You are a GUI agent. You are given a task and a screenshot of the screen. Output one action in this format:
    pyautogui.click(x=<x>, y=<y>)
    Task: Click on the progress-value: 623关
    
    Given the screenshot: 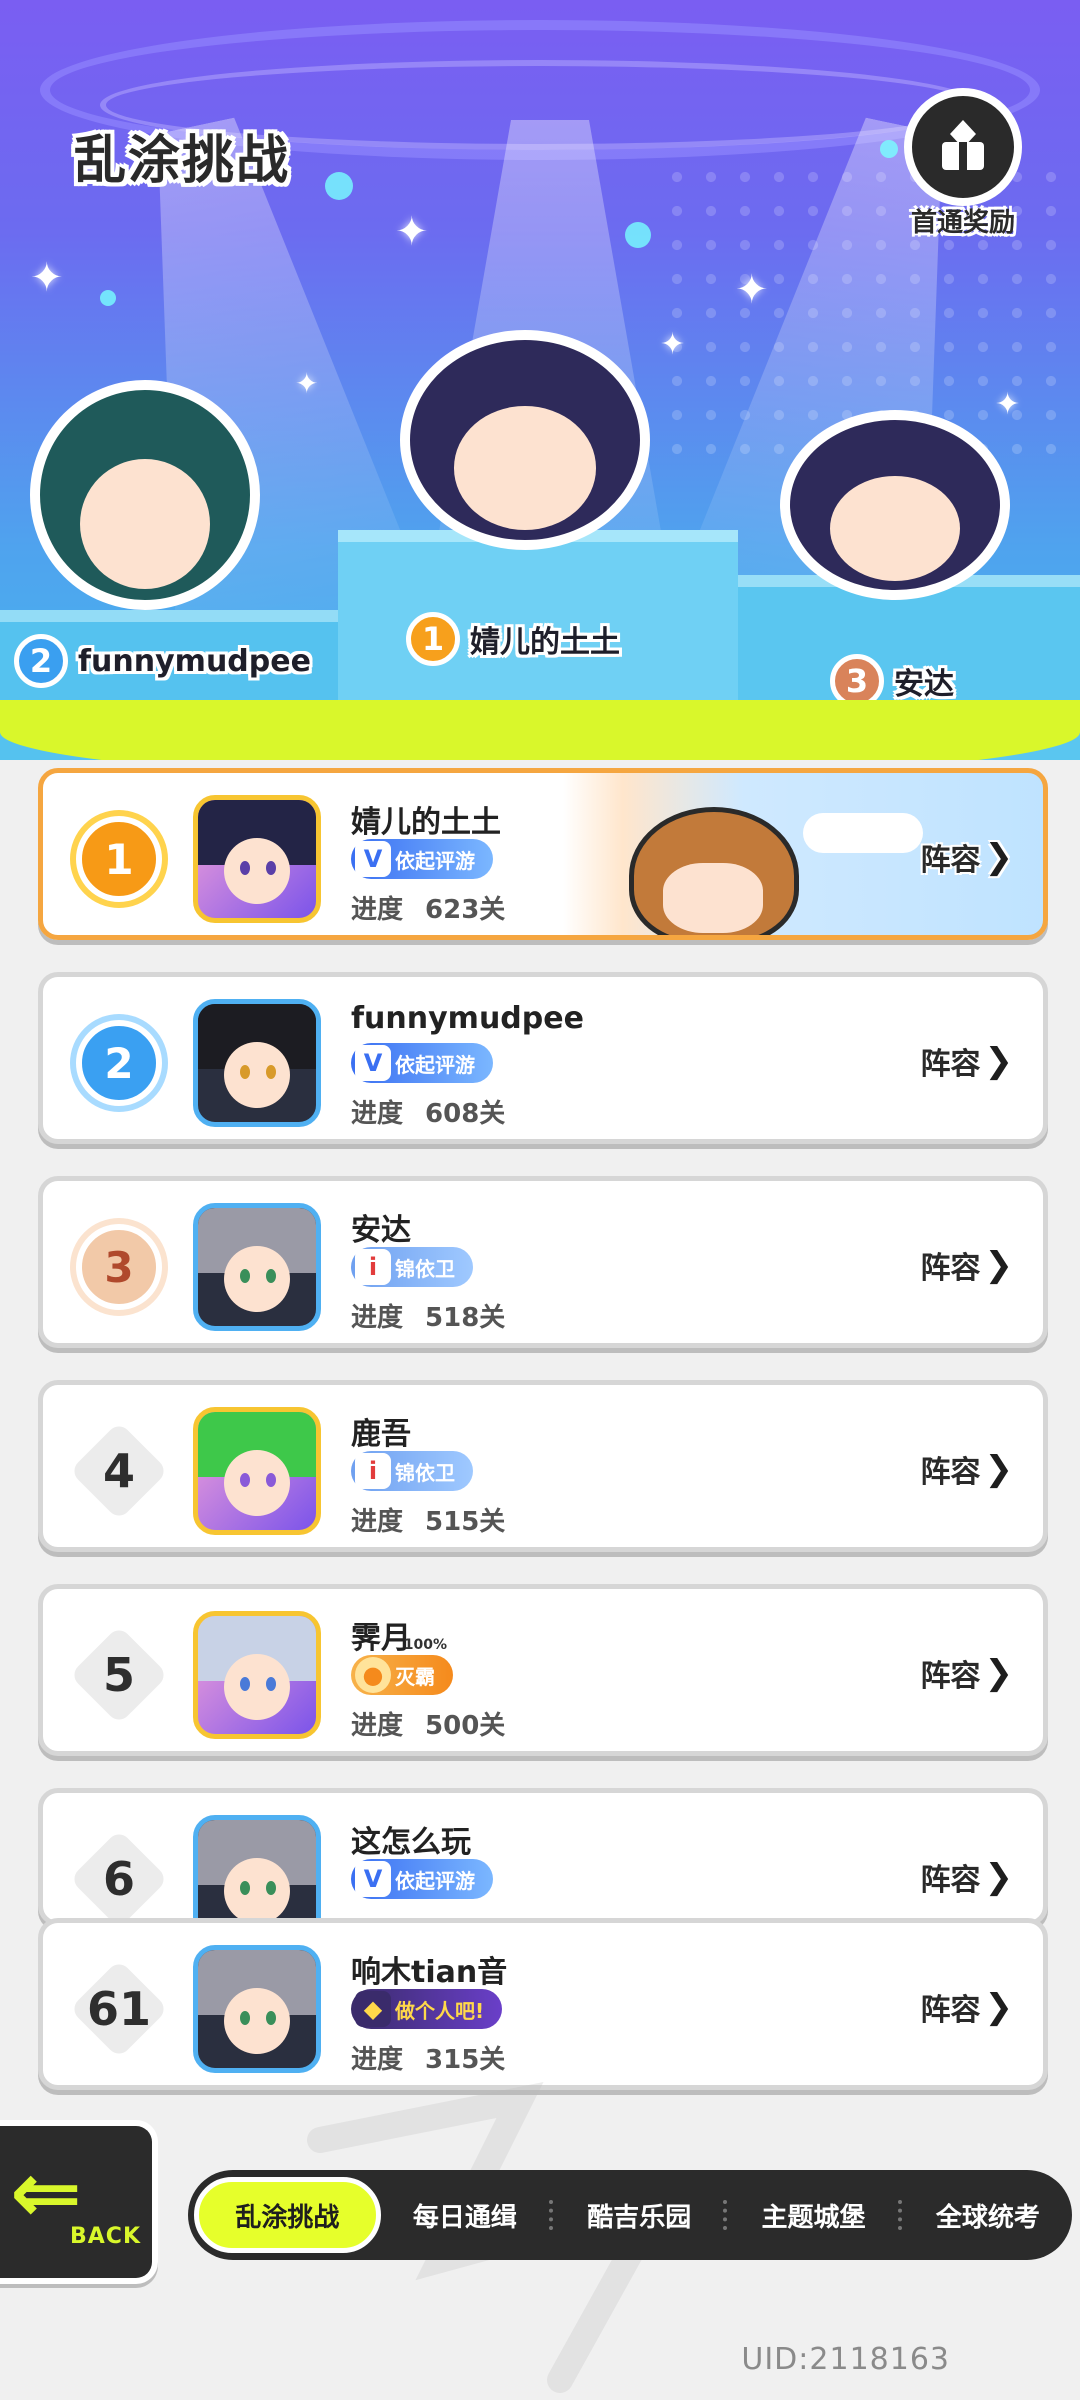 What is the action you would take?
    pyautogui.click(x=465, y=910)
    